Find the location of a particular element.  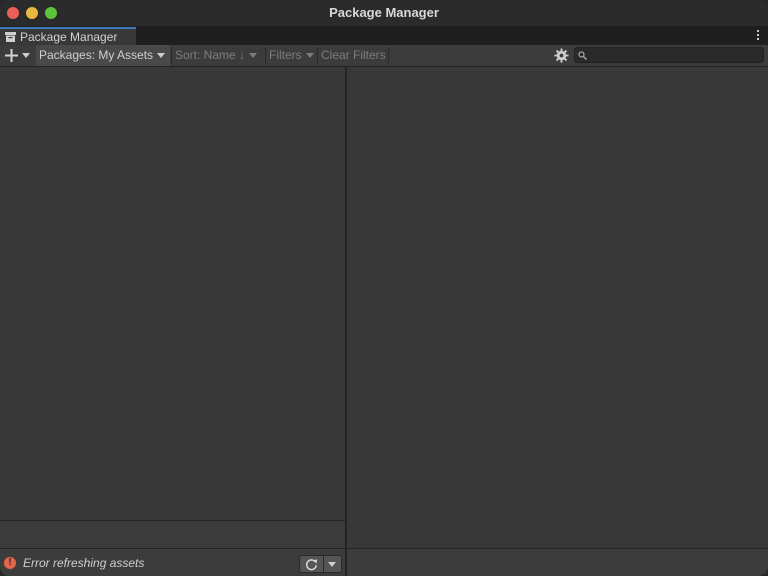

error-icon: ! is located at coordinates (10, 563).